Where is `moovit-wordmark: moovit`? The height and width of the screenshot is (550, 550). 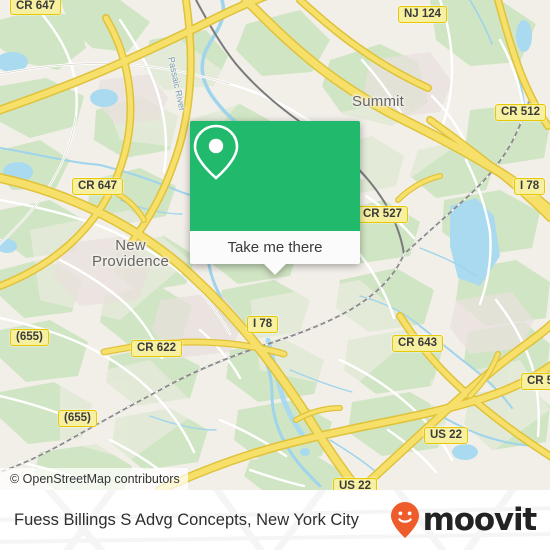 moovit-wordmark: moovit is located at coordinates (480, 520).